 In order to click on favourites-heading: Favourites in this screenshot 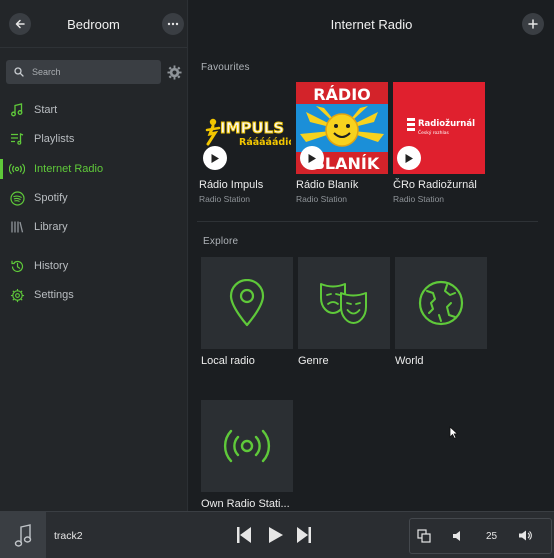, I will do `click(225, 67)`.